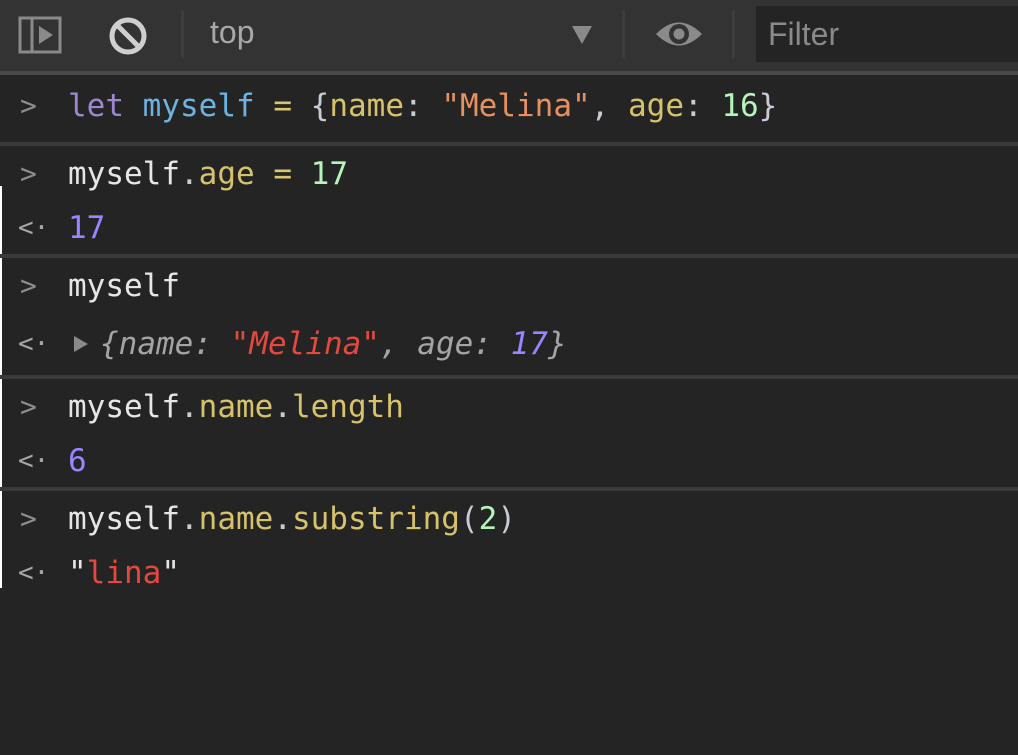 This screenshot has height=755, width=1018. Describe the element at coordinates (509, 174) in the screenshot. I see `console-input-line: > myself.age = 17` at that location.